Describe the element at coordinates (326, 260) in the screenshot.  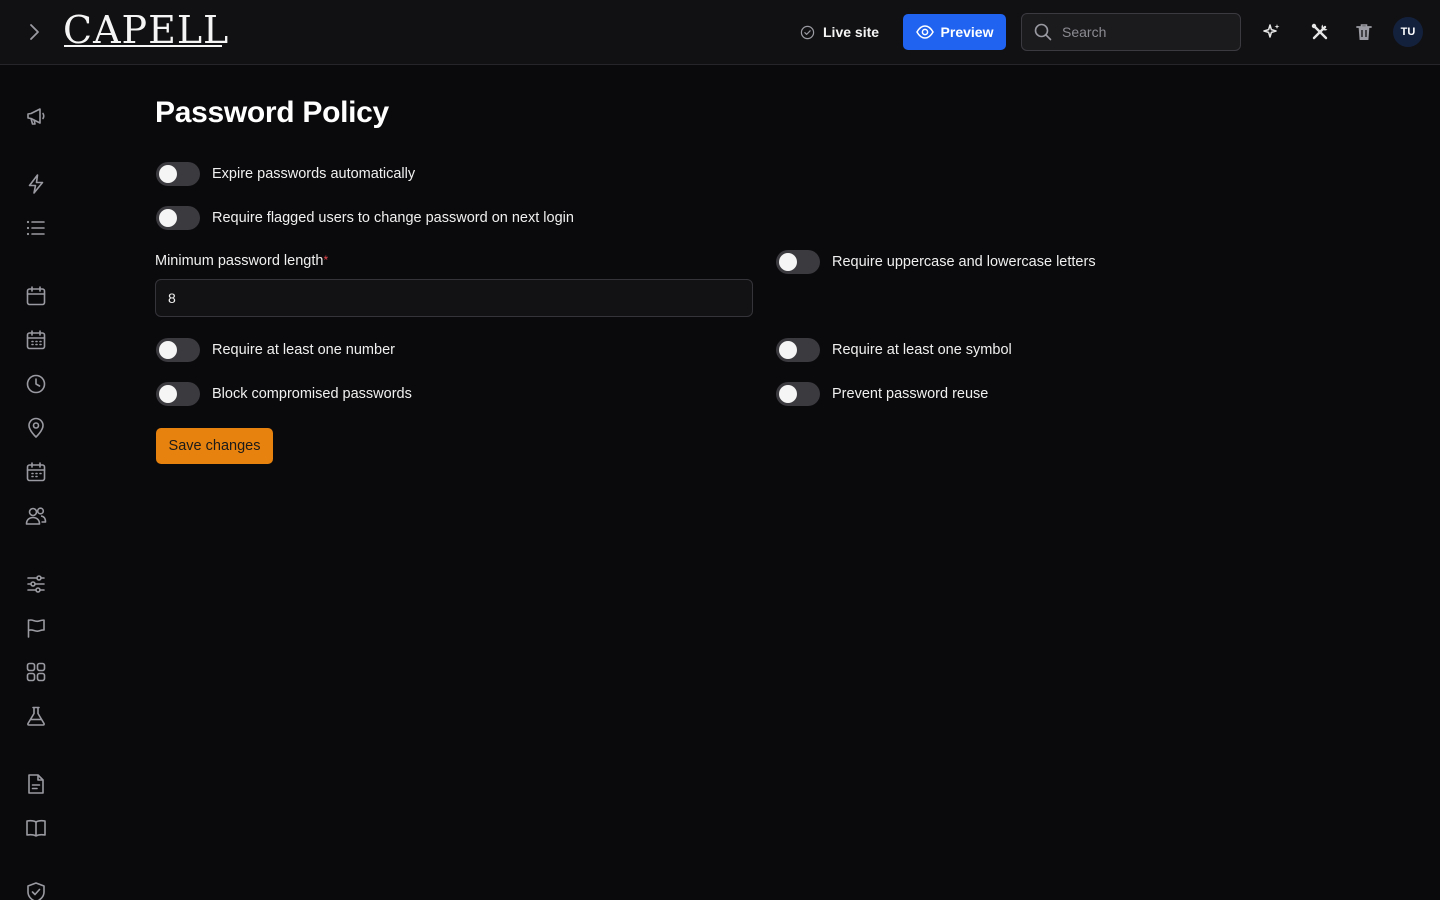
I see `required-indicator: *` at that location.